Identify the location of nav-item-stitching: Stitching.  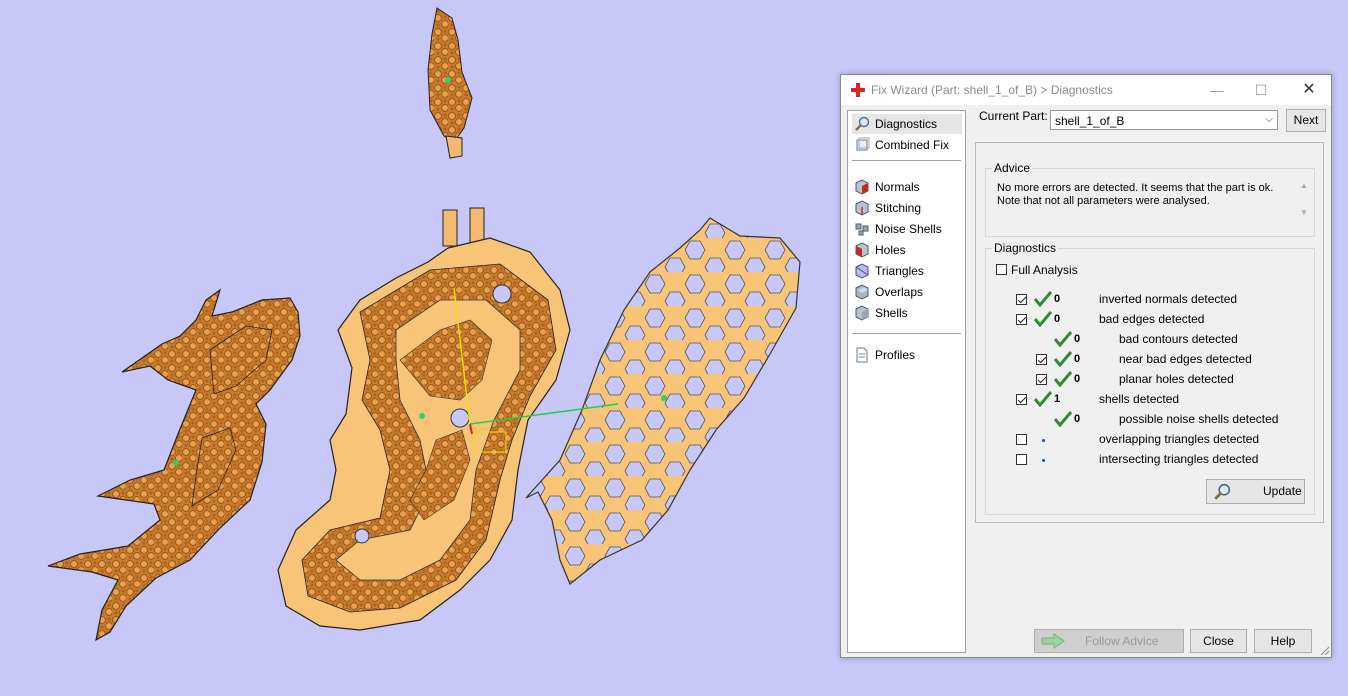
(907, 208).